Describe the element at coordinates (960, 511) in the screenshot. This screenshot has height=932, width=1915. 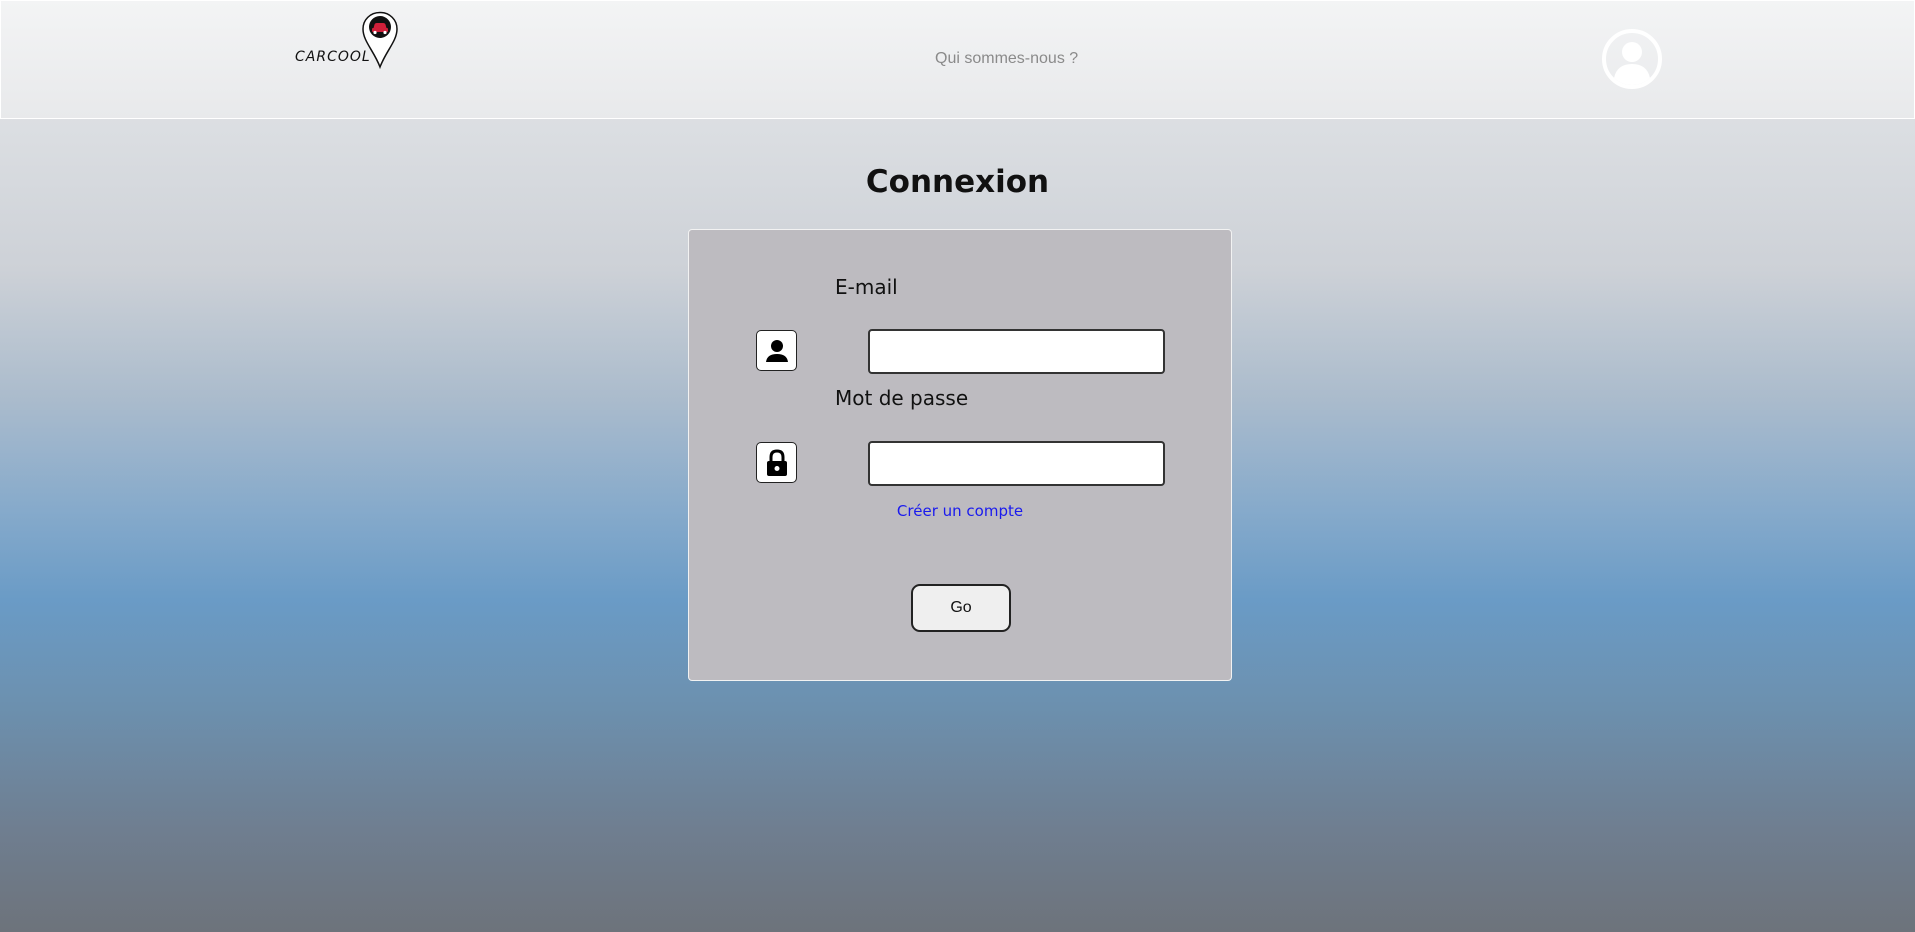
I see `create-account-link: Créer un compte` at that location.